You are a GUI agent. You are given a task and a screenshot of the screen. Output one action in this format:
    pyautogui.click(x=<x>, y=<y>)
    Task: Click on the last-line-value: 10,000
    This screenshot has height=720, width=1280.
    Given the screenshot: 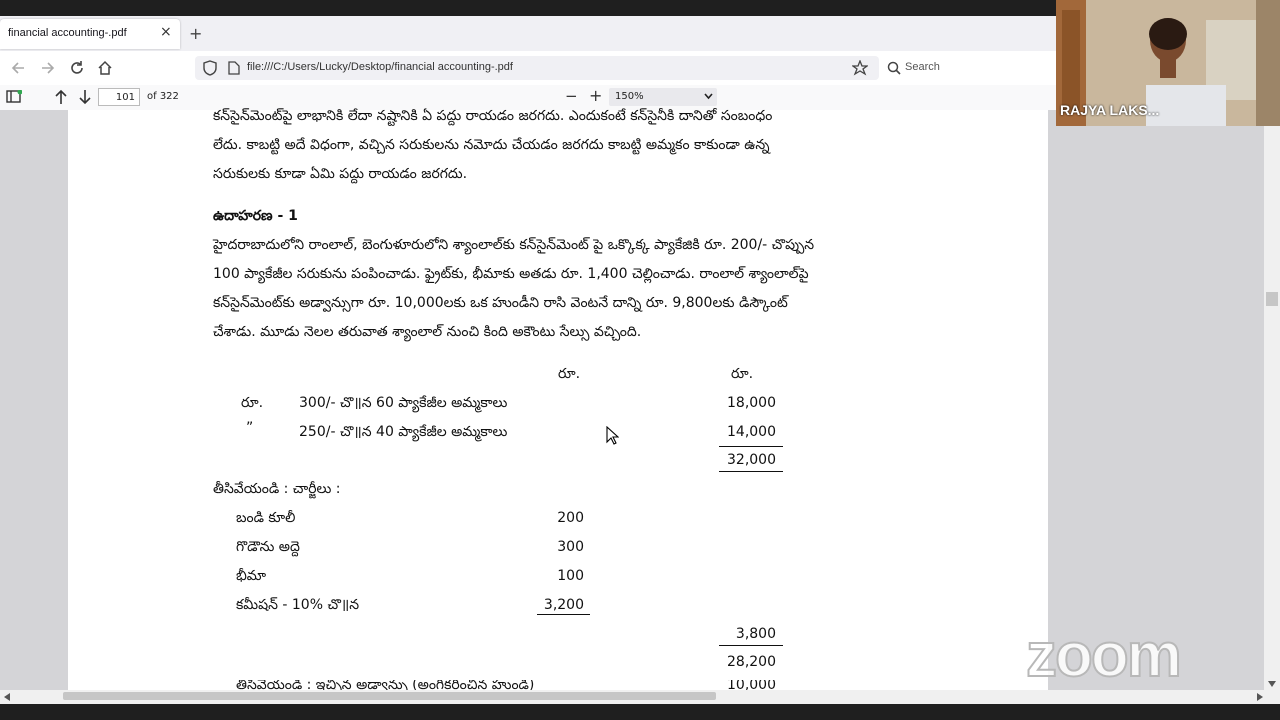 What is the action you would take?
    pyautogui.click(x=751, y=685)
    